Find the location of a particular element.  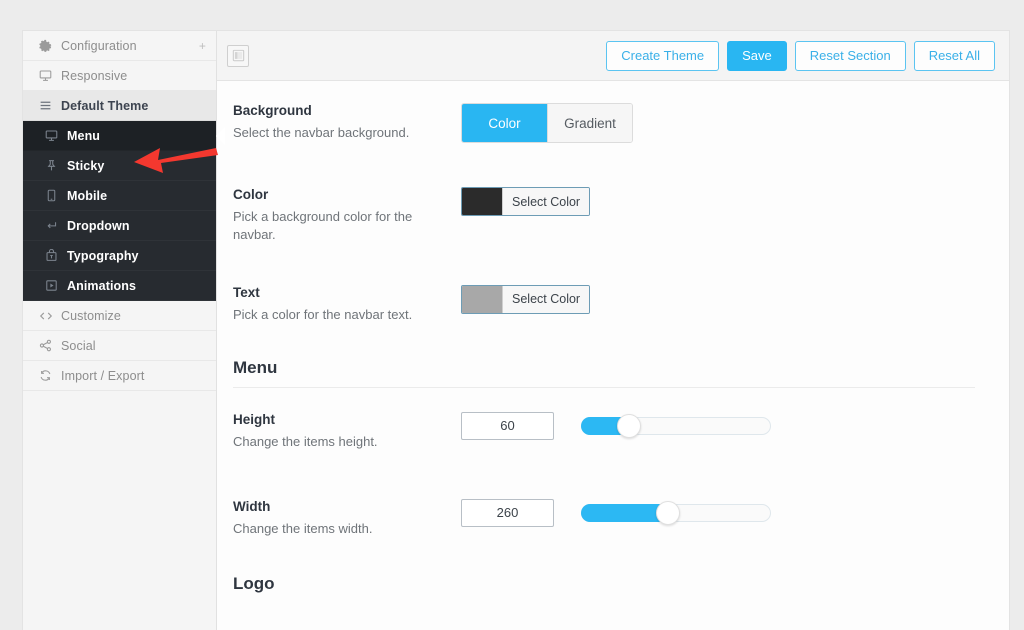

share-icon is located at coordinates (50, 345).